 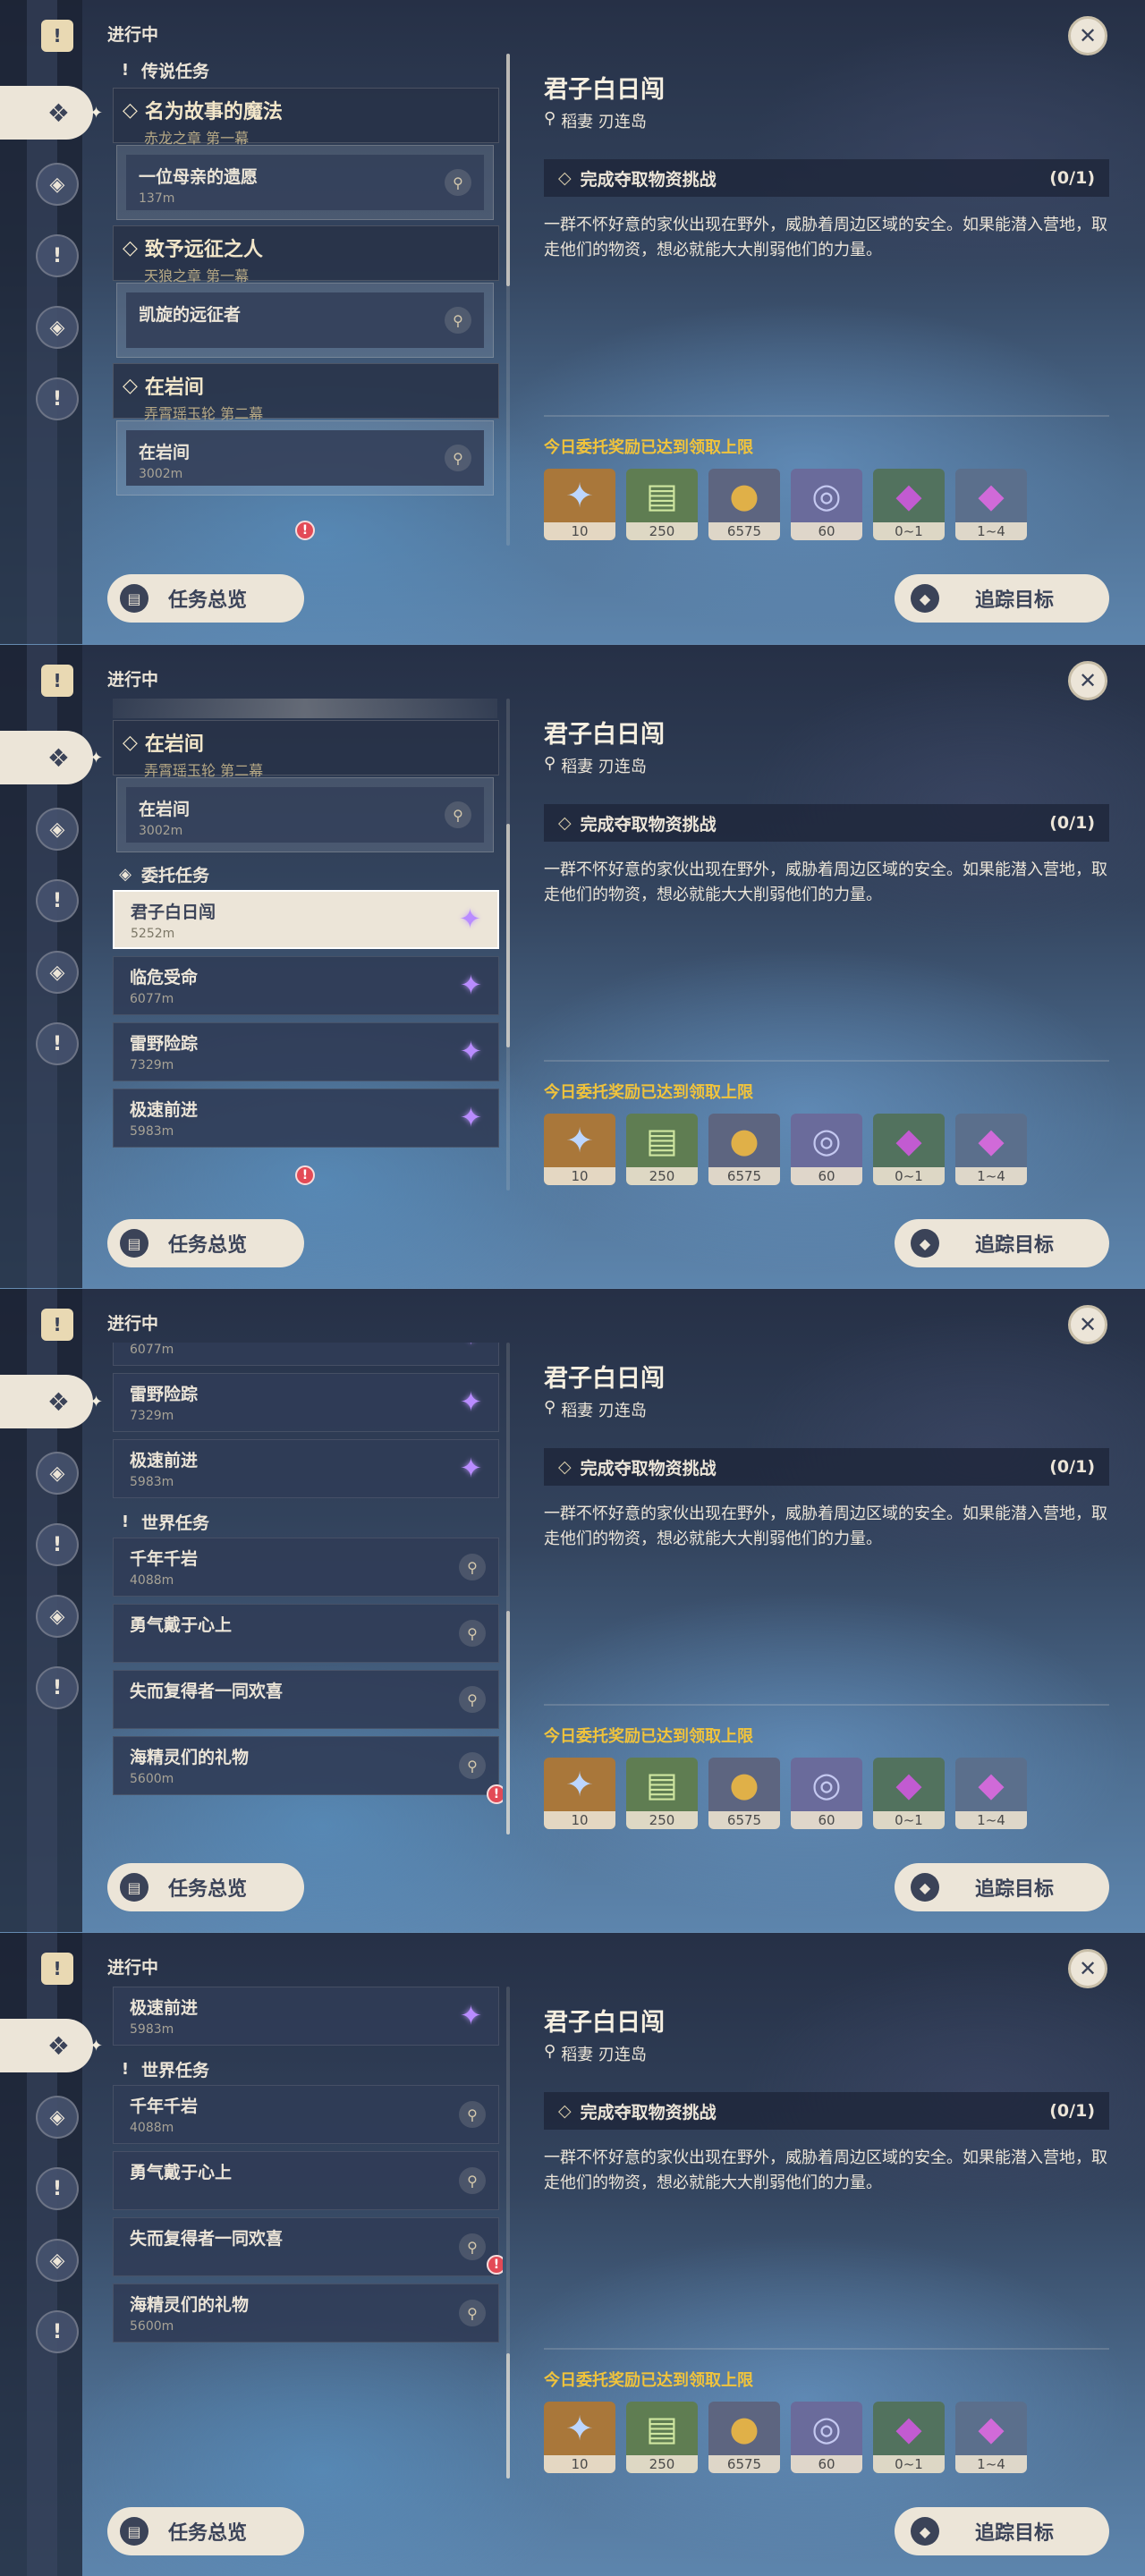 I want to click on archon-quest-icon: ◈, so click(x=57, y=2117).